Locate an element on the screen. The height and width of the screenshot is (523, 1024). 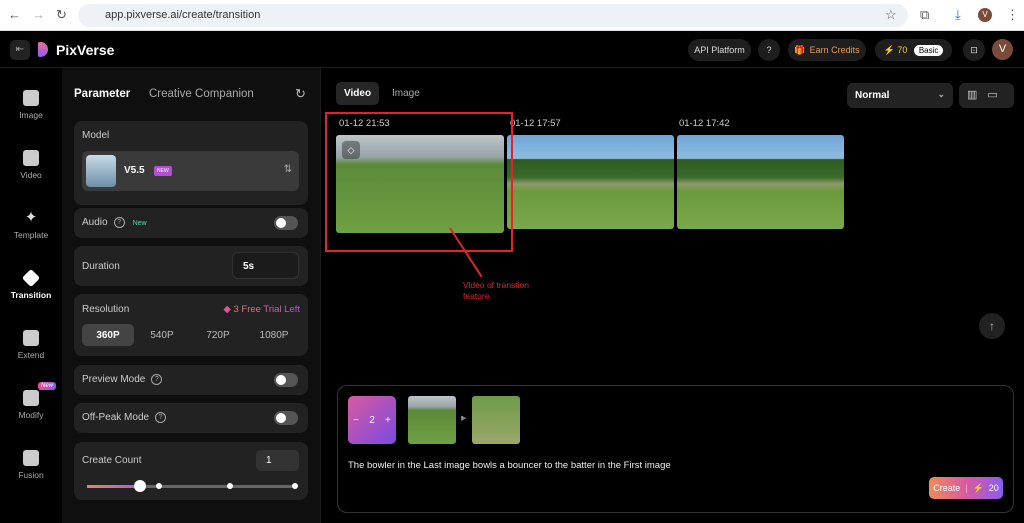
nav-label: Template is located at coordinates (31, 235).